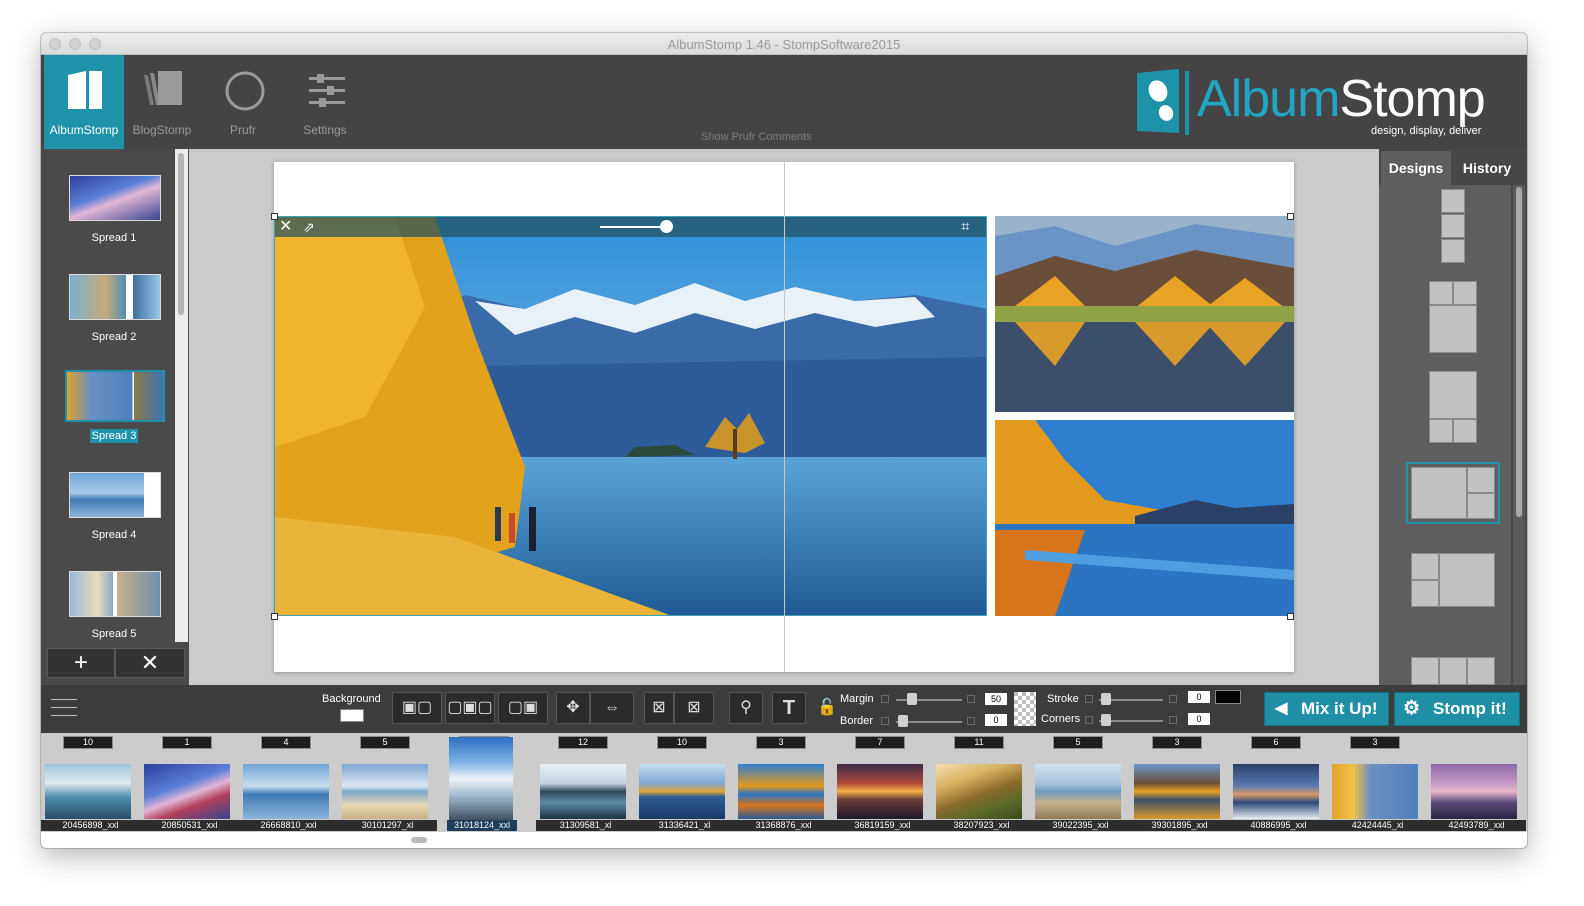 This screenshot has width=1584, height=906. I want to click on filmstrip-item: 11 38207923_xxl, so click(981, 782).